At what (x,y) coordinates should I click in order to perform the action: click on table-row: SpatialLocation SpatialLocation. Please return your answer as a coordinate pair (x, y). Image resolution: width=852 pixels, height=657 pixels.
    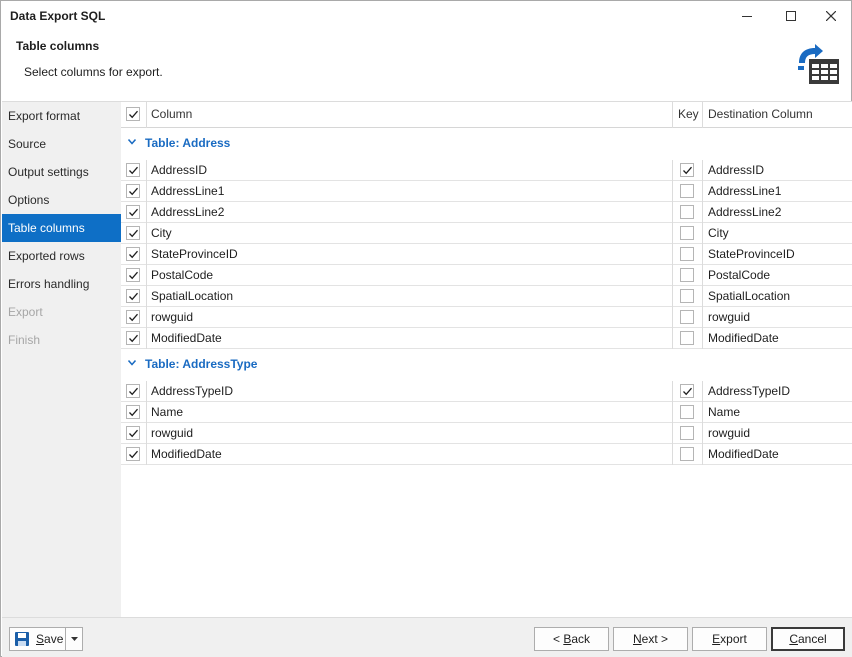
    Looking at the image, I should click on (486, 296).